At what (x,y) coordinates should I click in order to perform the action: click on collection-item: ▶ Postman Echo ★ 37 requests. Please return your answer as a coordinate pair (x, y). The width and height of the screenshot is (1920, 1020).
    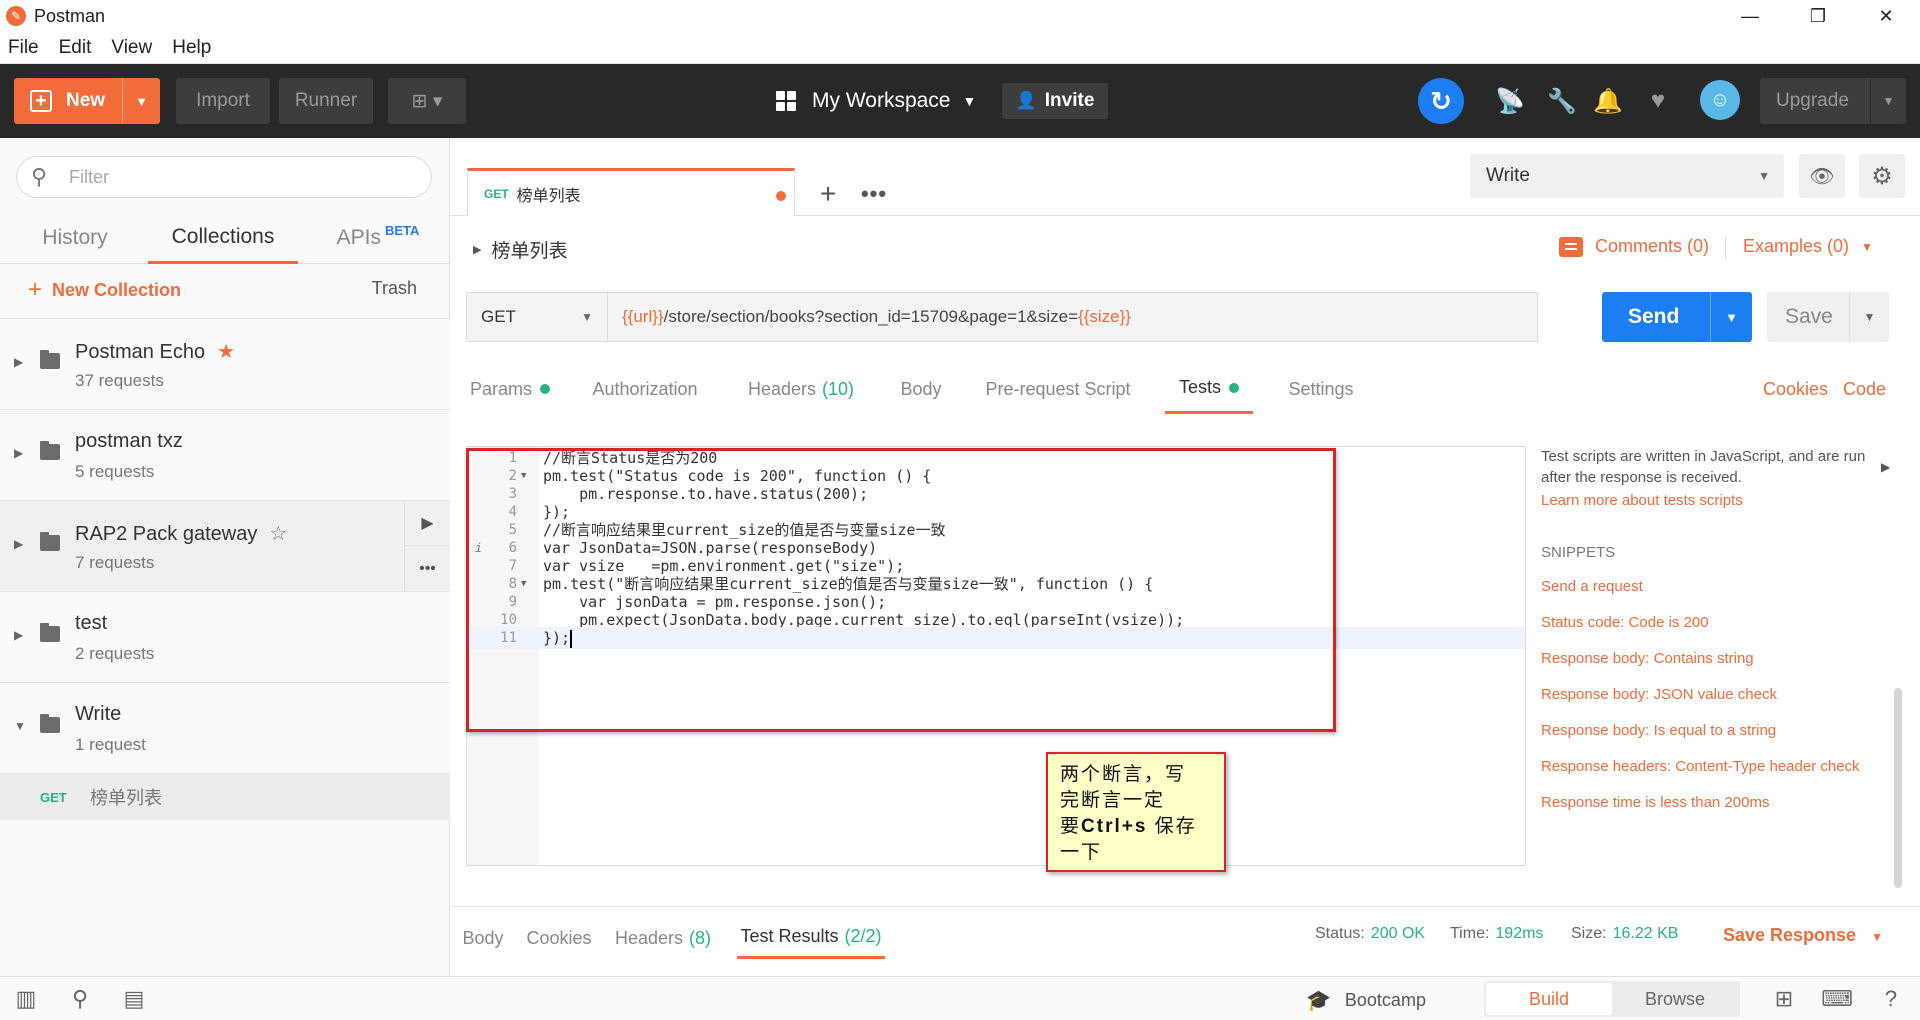
    Looking at the image, I should click on (225, 364).